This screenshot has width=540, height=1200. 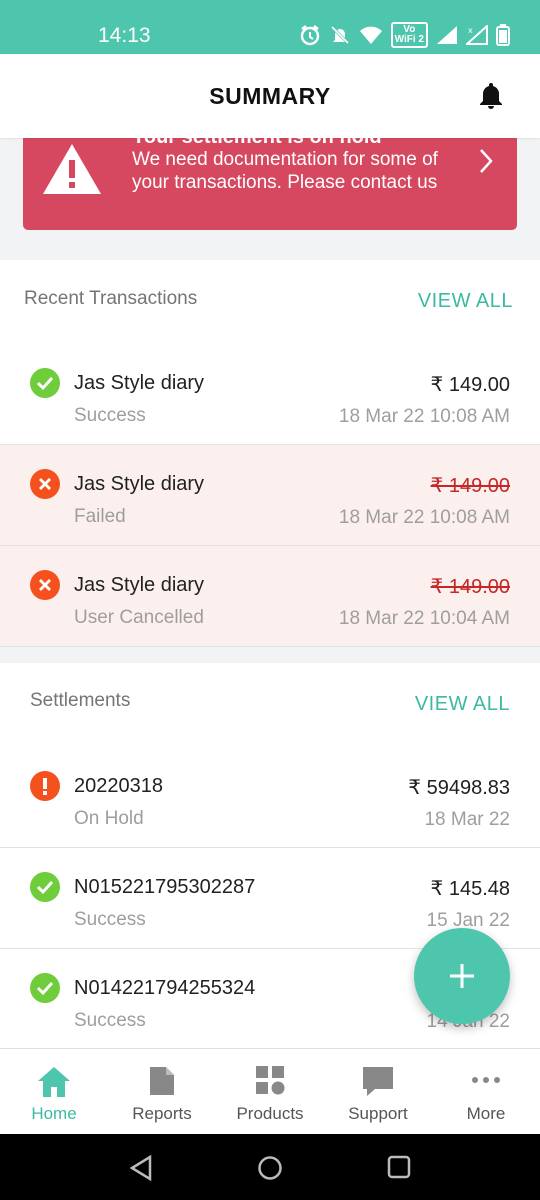 I want to click on bottom-nav: Home Reports Products Support More, so click(x=270, y=1091).